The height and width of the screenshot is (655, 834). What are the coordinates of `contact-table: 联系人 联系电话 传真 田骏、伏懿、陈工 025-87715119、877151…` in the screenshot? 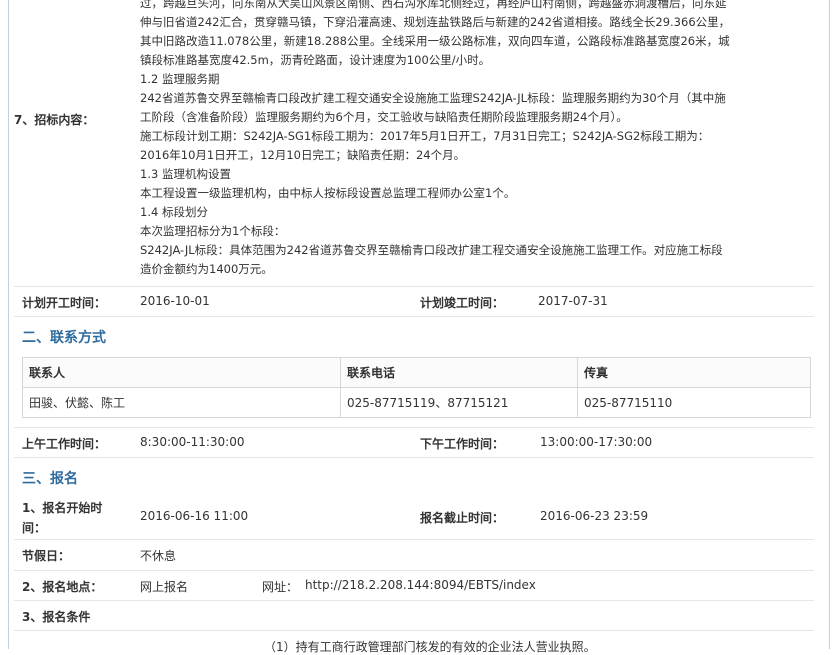 It's located at (416, 387).